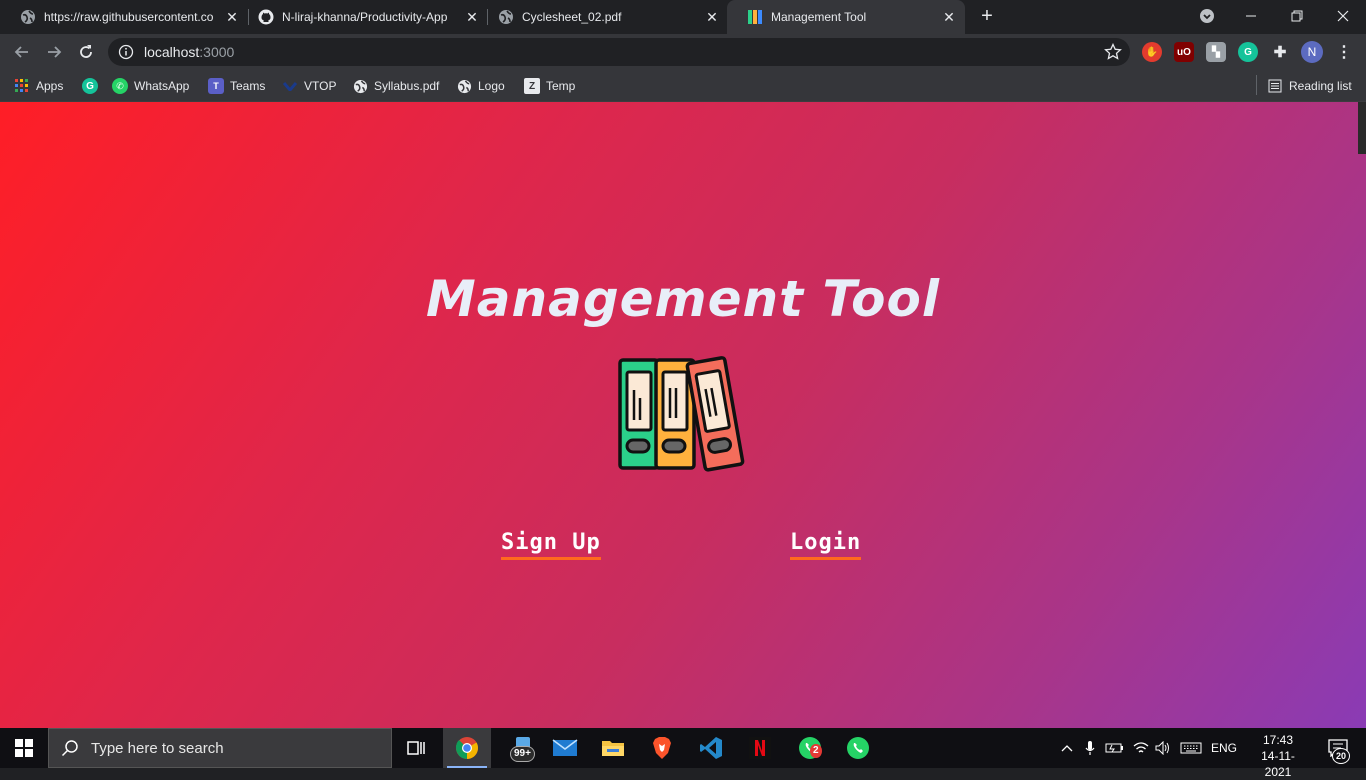 Image resolution: width=1366 pixels, height=780 pixels. What do you see at coordinates (216, 86) in the screenshot?
I see `teams-icon: T` at bounding box center [216, 86].